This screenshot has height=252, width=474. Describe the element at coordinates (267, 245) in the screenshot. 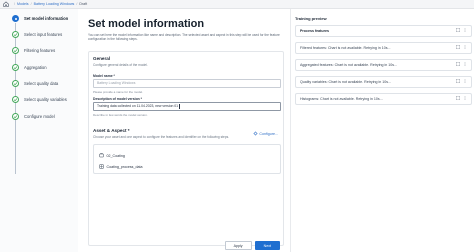

I see `next-button: Next` at that location.